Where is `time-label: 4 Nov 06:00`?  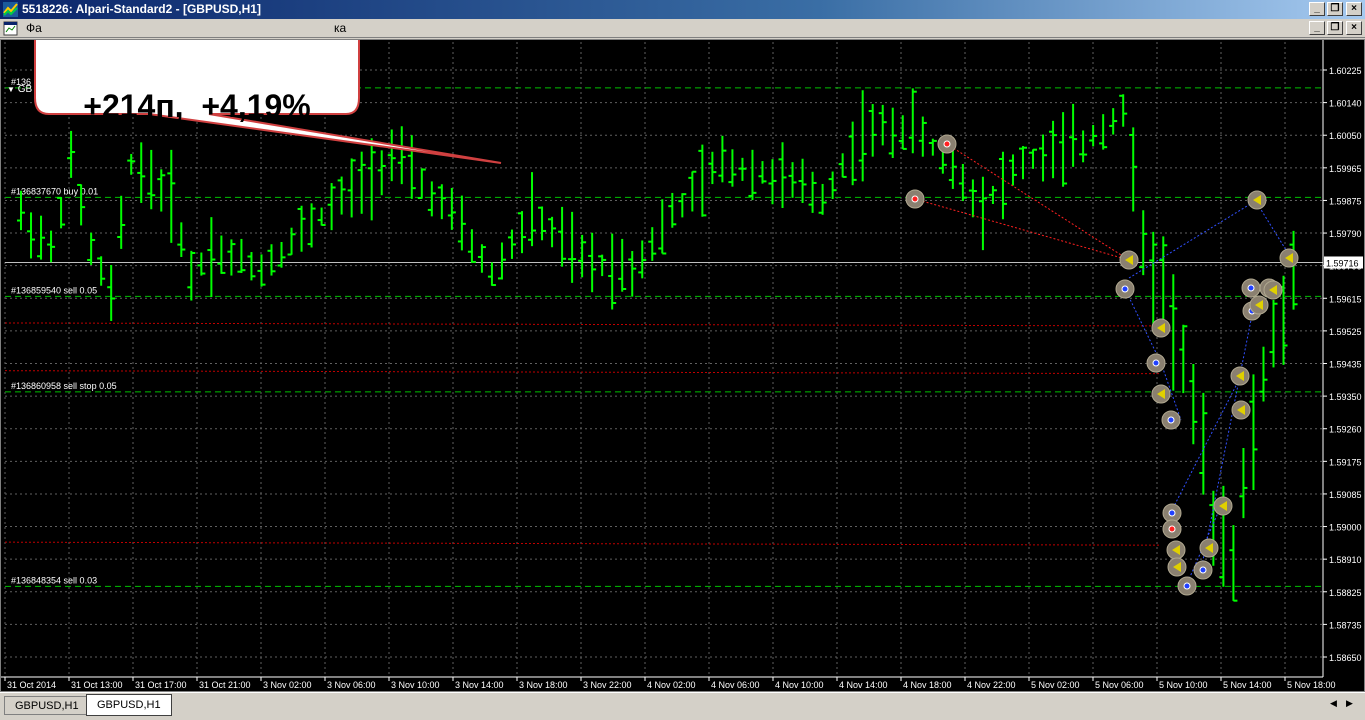
time-label: 4 Nov 06:00 is located at coordinates (735, 685).